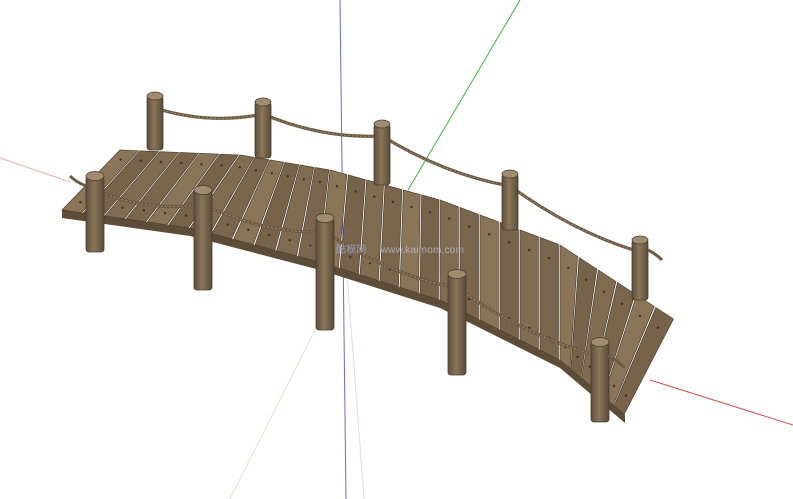 The height and width of the screenshot is (499, 793). Describe the element at coordinates (464, 95) in the screenshot. I see `axis-green-line` at that location.